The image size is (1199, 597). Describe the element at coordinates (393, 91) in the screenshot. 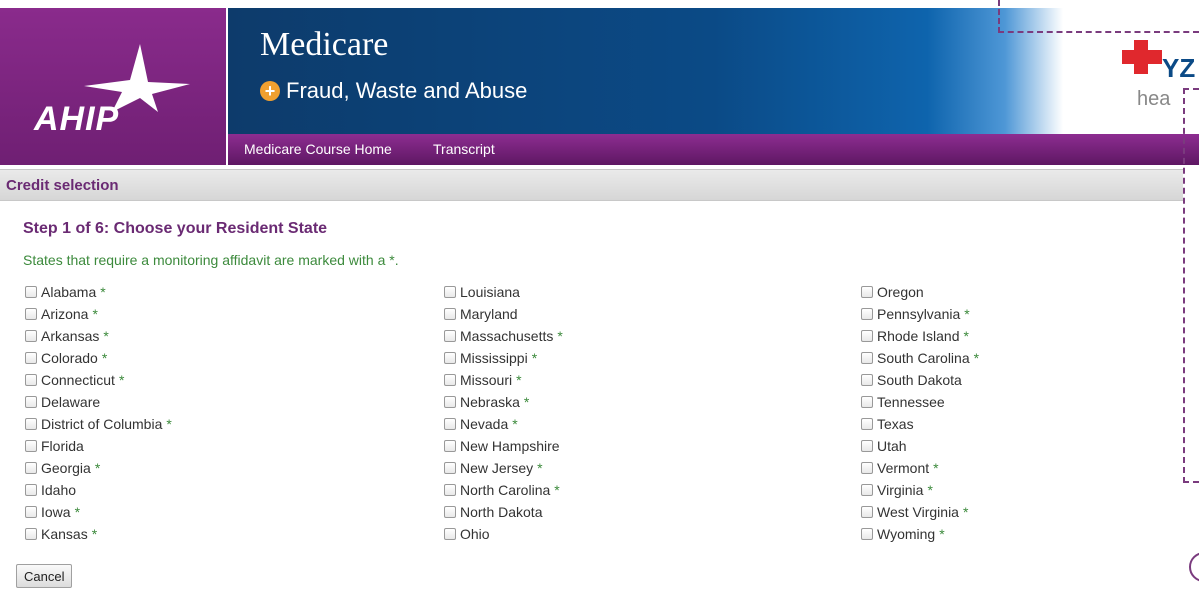

I see `course-subtitle: + Fraud, Waste and Abuse` at that location.